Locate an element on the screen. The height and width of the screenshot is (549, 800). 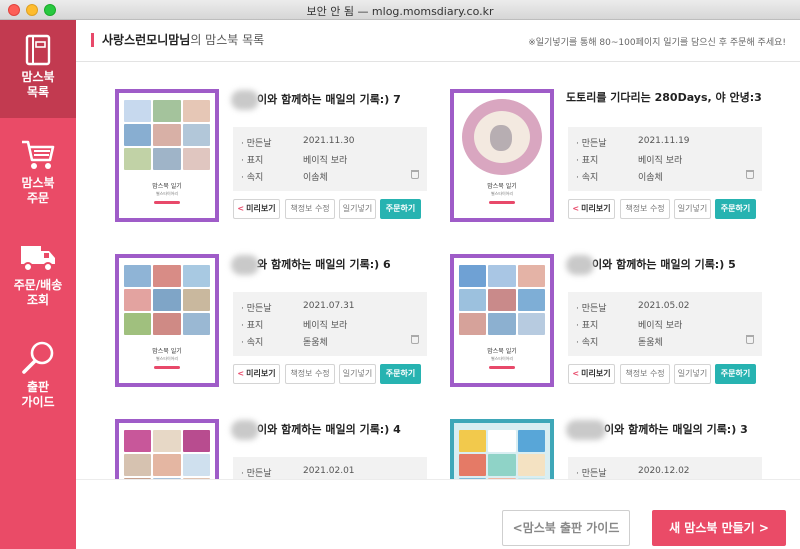
sidebar-item-order-tracking: 주문/배송 조회 is located at coordinates (38, 278).